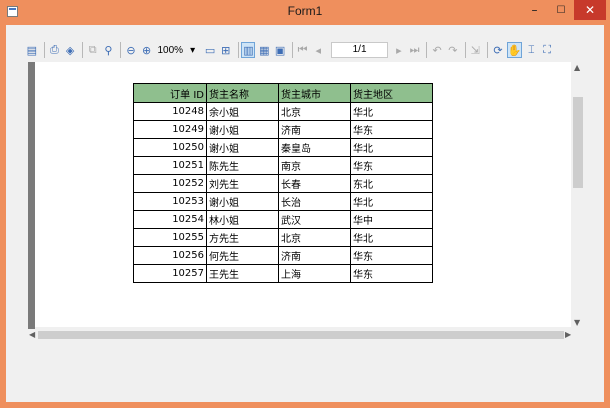 The width and height of the screenshot is (610, 408). I want to click on refresh-icon: ⟳, so click(498, 50).